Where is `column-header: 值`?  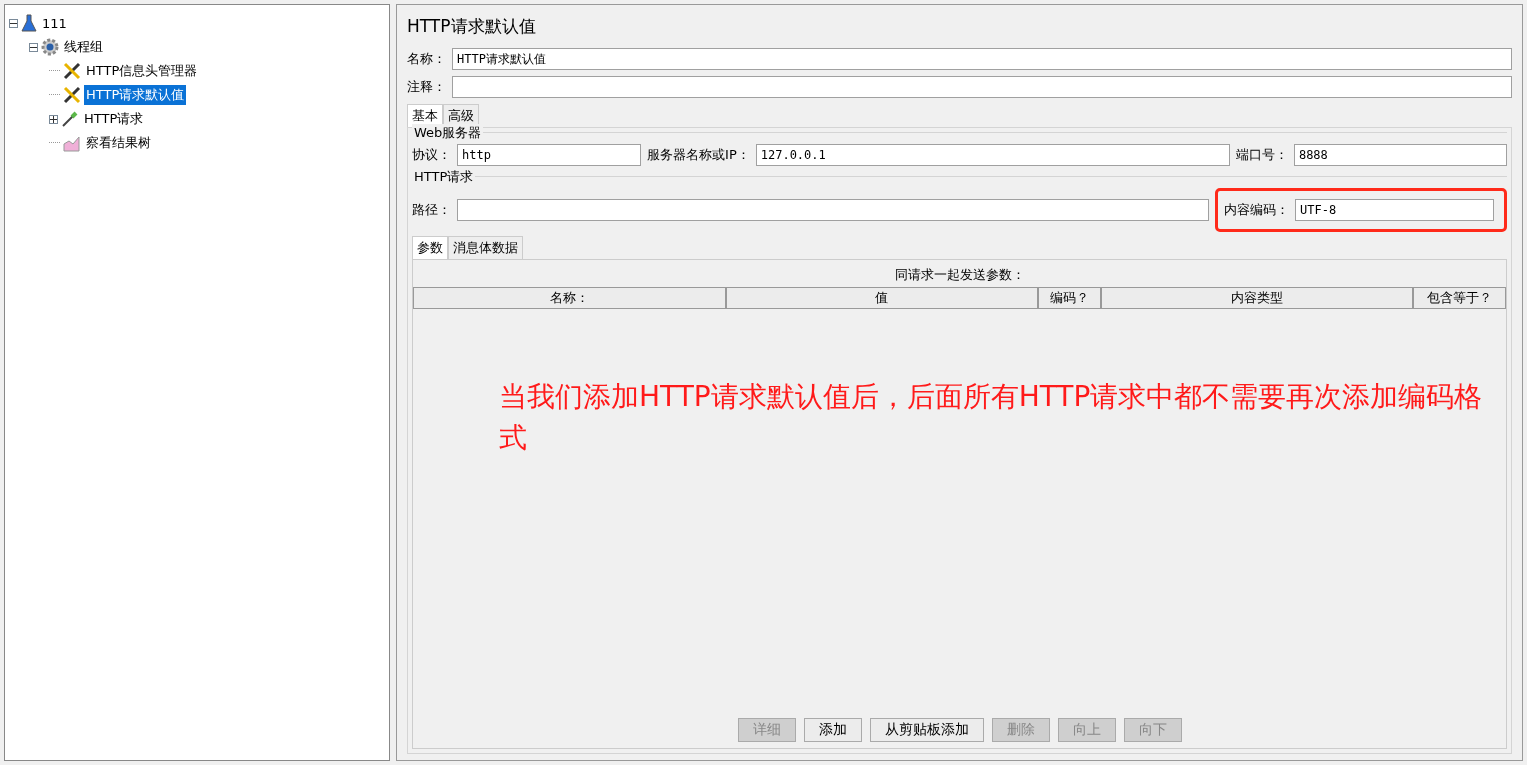 column-header: 值 is located at coordinates (882, 298).